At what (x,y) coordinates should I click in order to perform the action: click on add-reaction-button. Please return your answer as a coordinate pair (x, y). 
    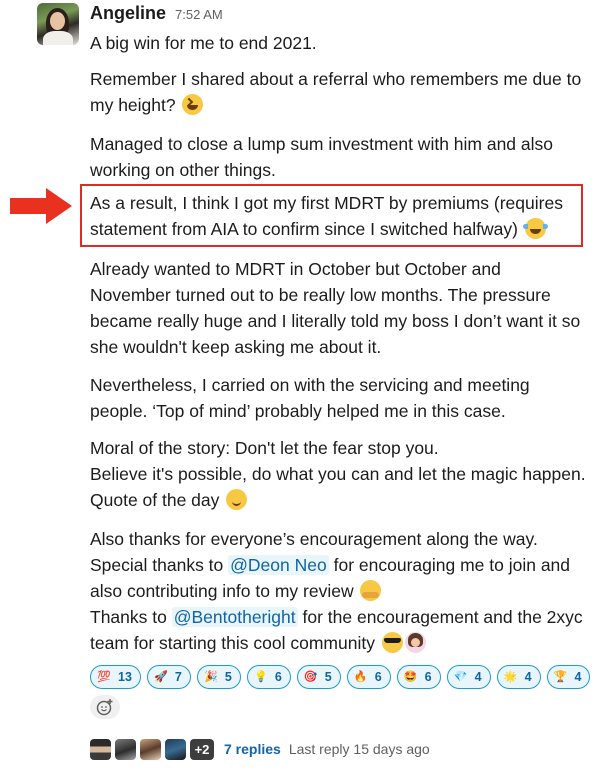
    Looking at the image, I should click on (105, 707).